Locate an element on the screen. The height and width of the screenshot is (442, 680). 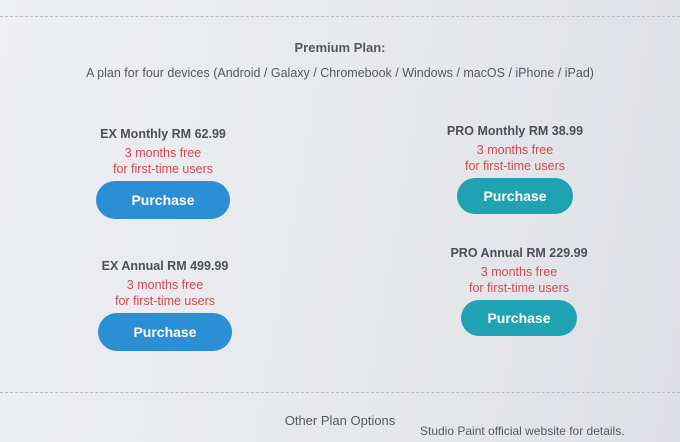
purchase-ex-monthly-button: Purchase is located at coordinates (163, 200).